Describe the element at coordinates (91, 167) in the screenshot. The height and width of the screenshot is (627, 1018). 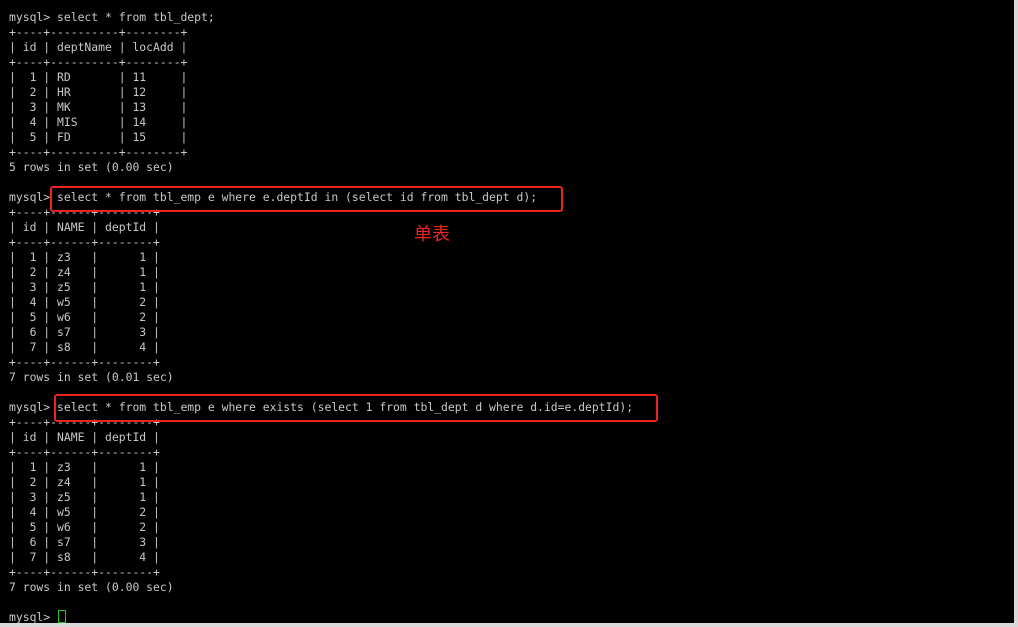
I see `output-line: 5 rows in set (0.00 sec)` at that location.